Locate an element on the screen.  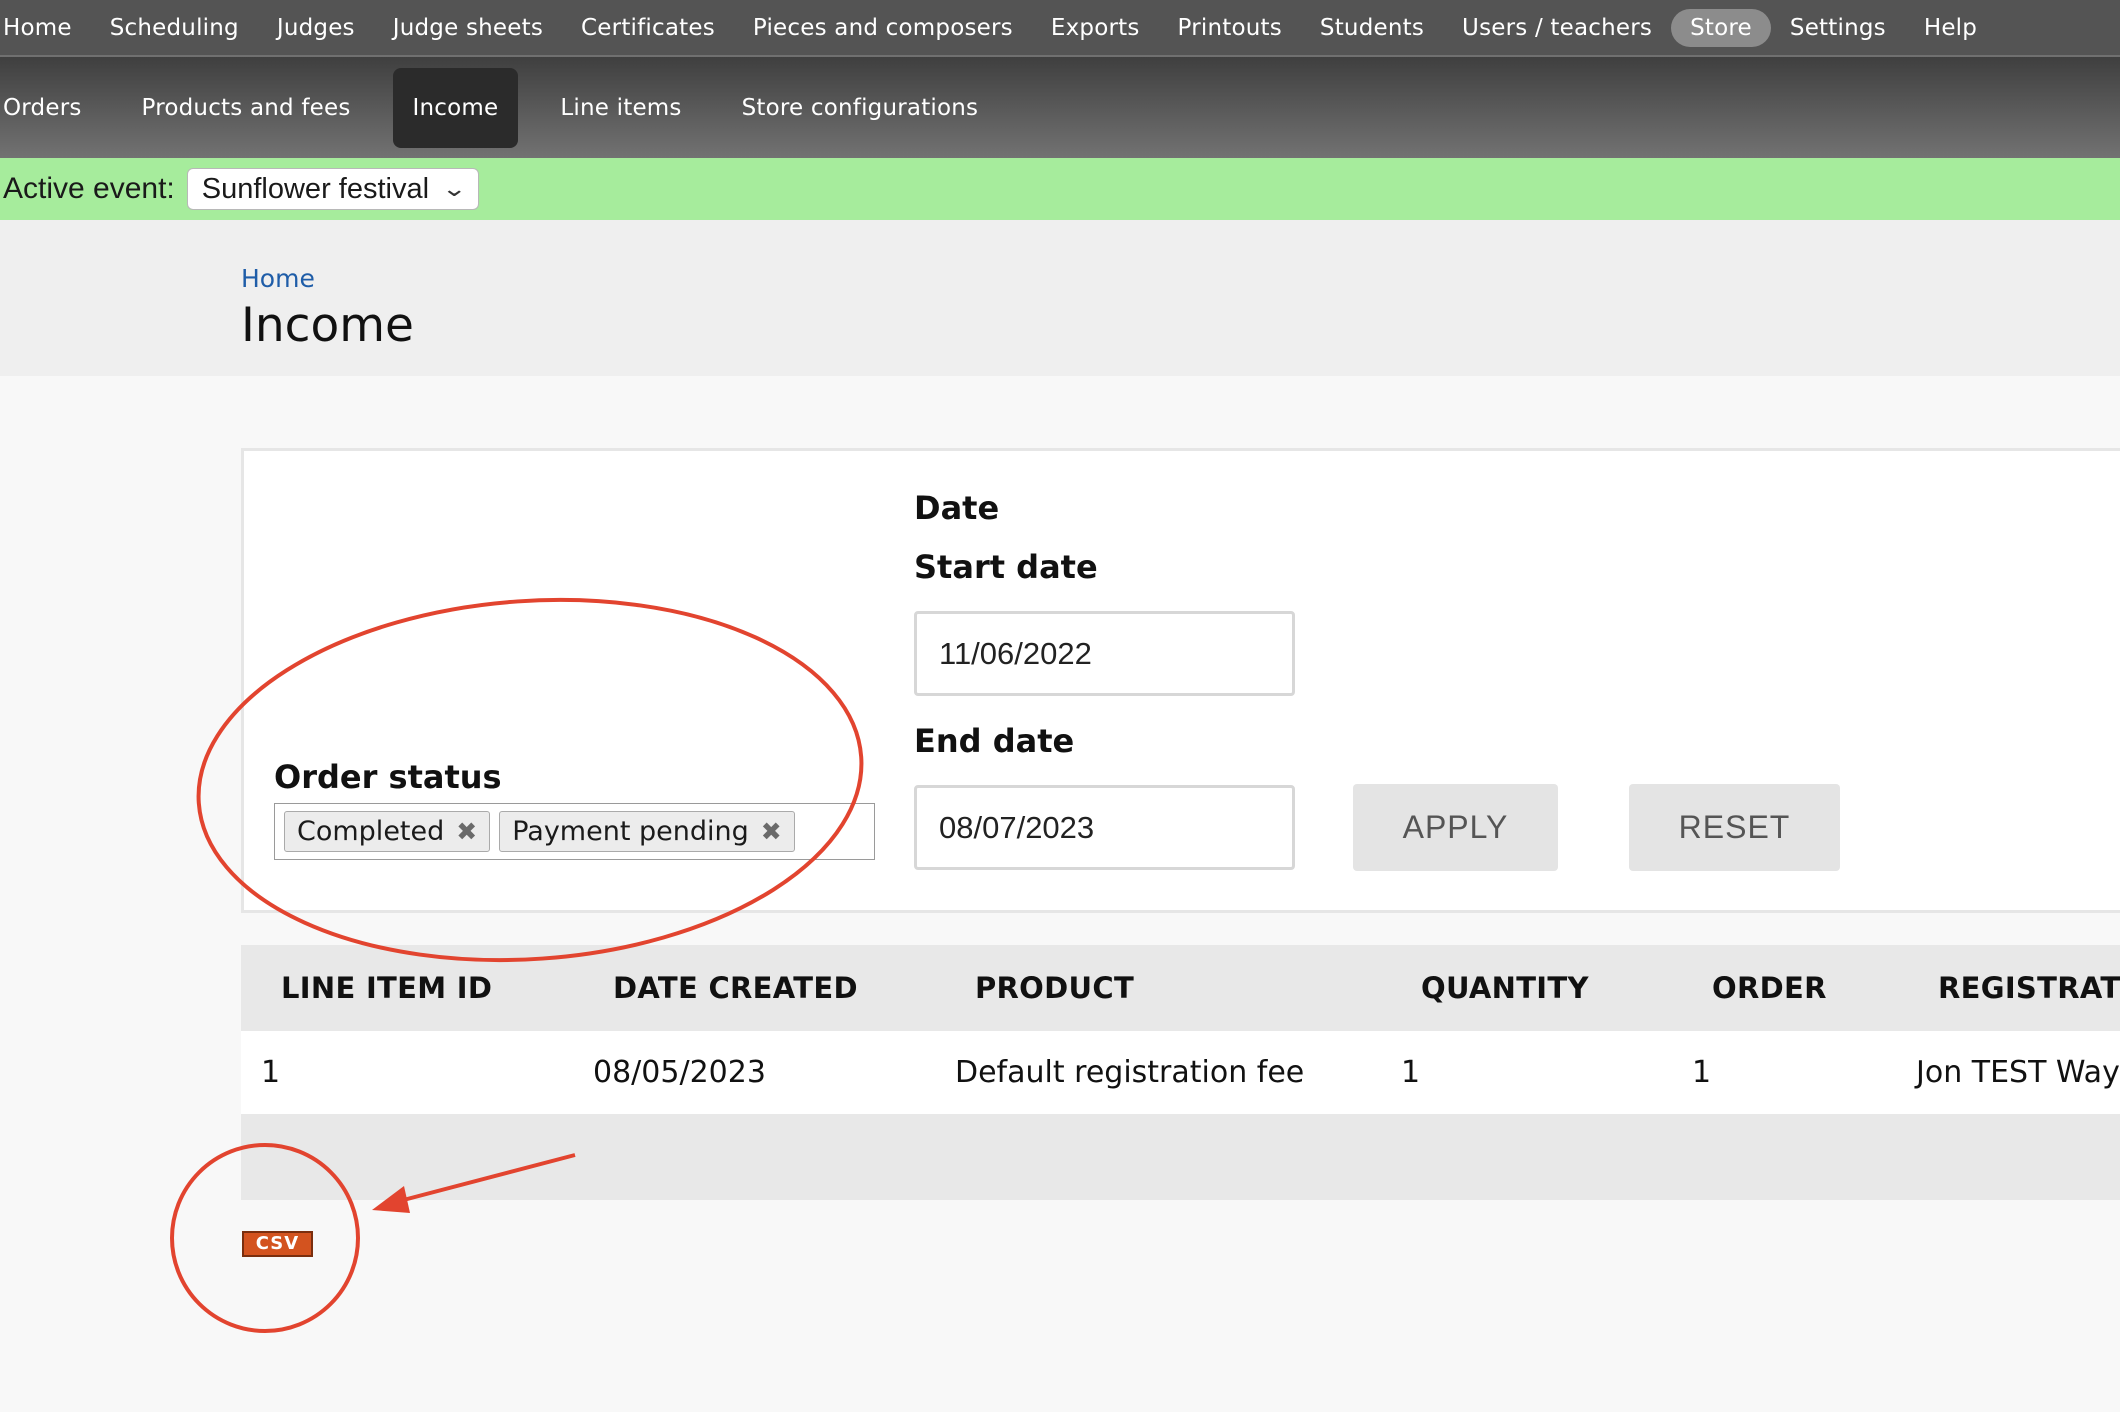
date-group-label: Date is located at coordinates (957, 508).